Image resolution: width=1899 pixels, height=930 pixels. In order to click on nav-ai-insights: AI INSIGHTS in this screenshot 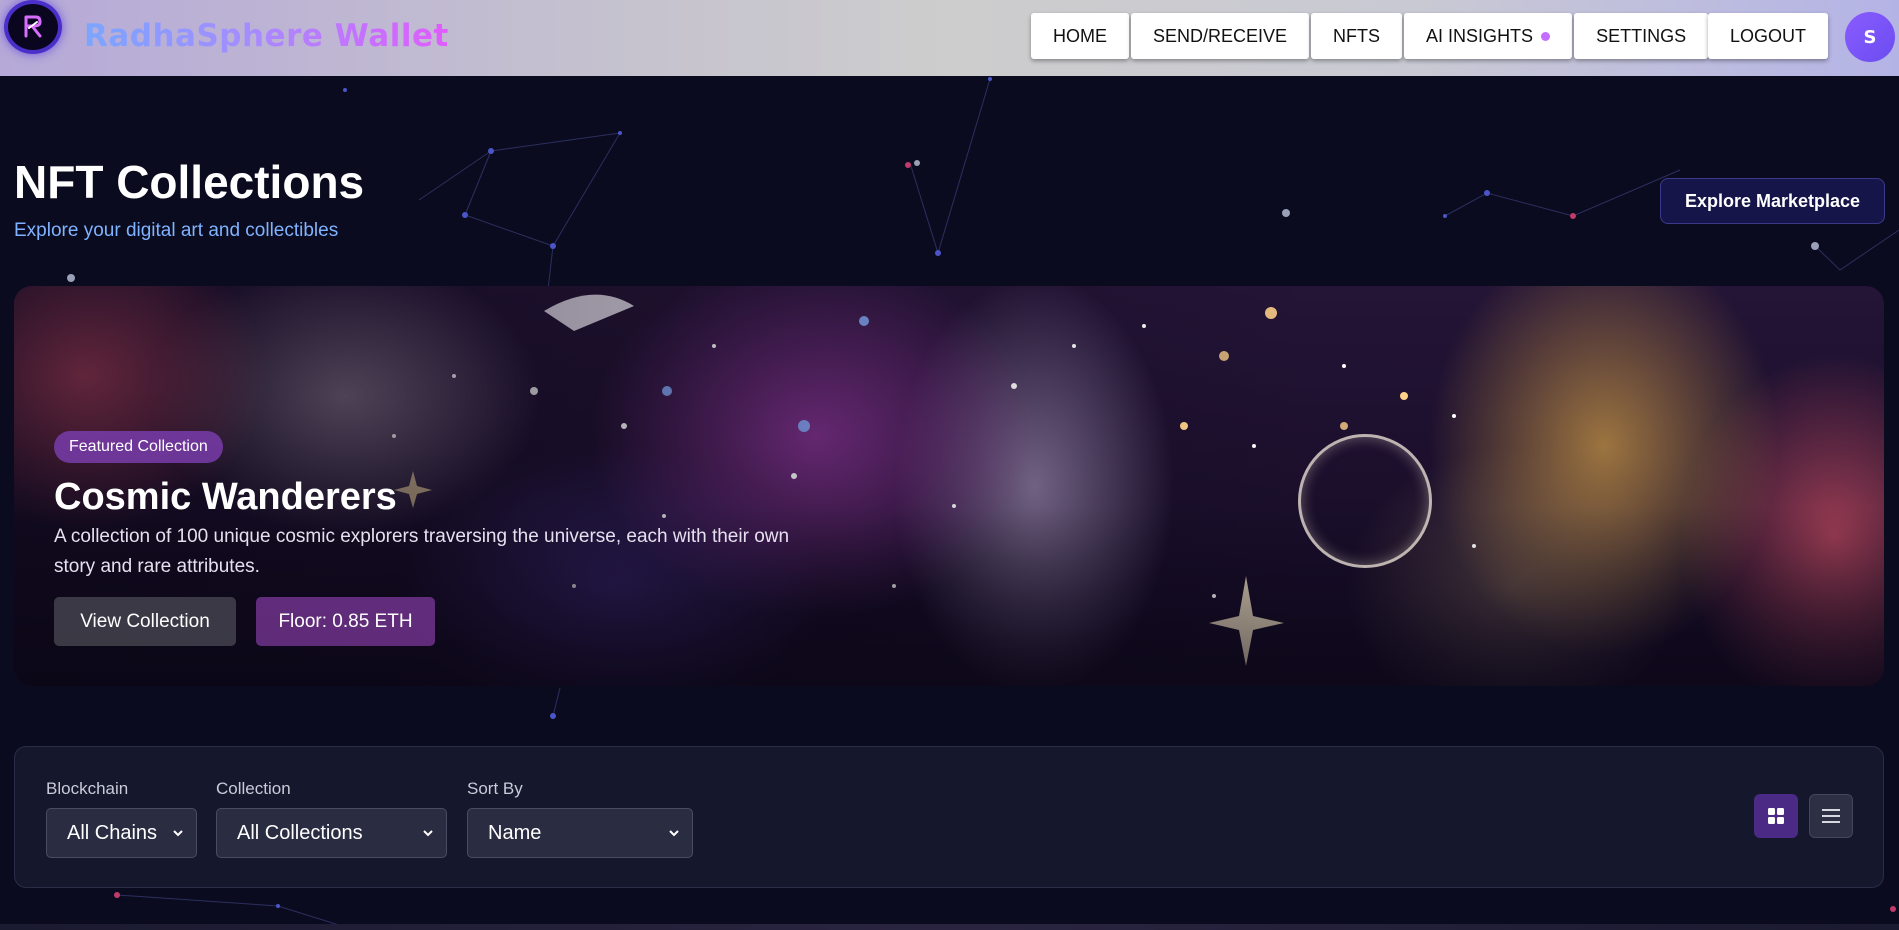, I will do `click(1488, 36)`.